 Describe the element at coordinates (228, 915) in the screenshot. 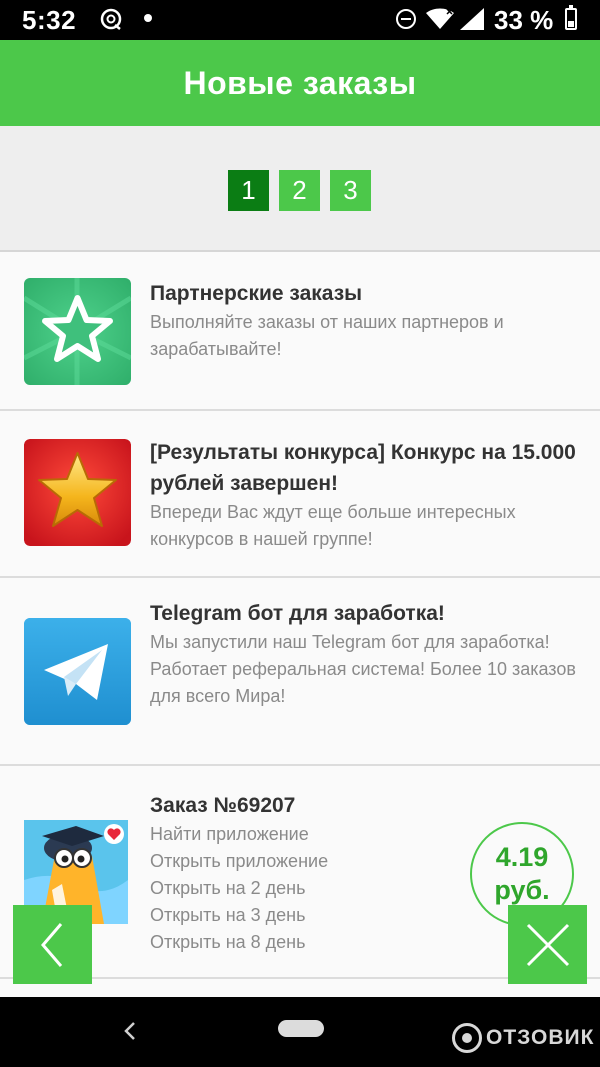

I see `task-4: Открыть на 3 день` at that location.